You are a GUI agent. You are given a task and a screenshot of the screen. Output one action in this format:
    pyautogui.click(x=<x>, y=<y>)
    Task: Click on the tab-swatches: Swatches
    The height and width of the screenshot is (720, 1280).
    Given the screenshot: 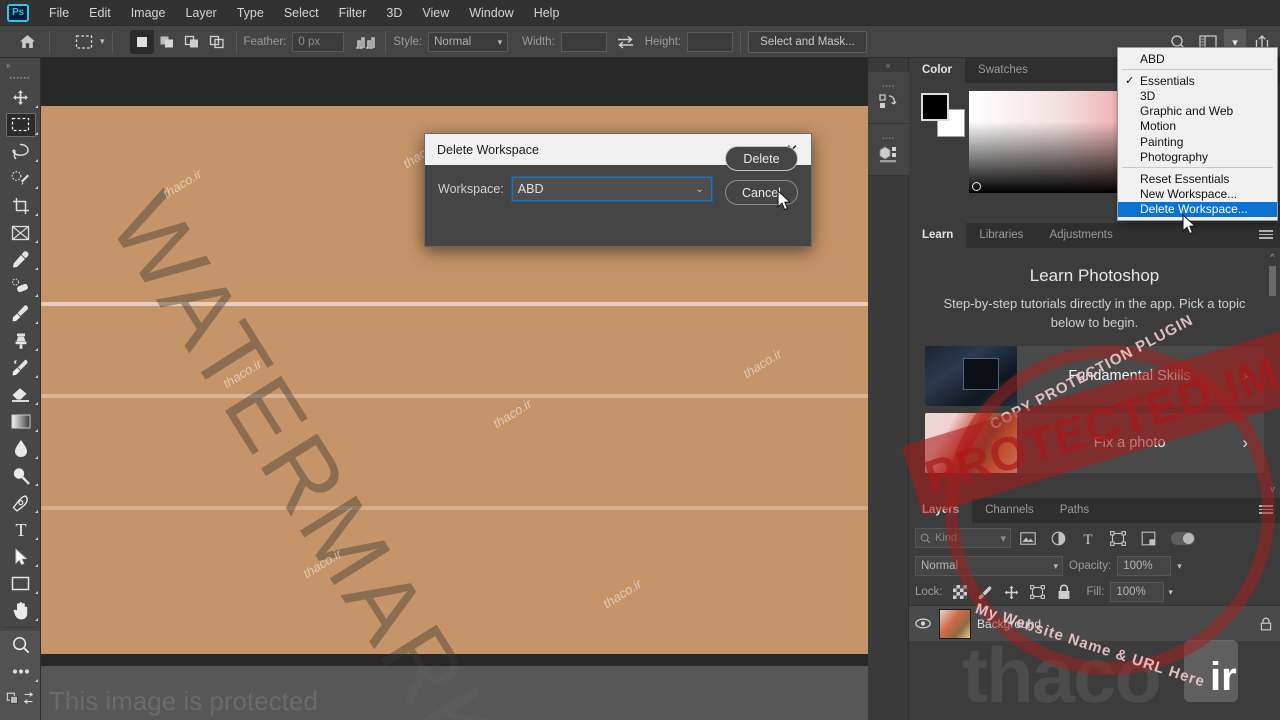 What is the action you would take?
    pyautogui.click(x=1003, y=70)
    